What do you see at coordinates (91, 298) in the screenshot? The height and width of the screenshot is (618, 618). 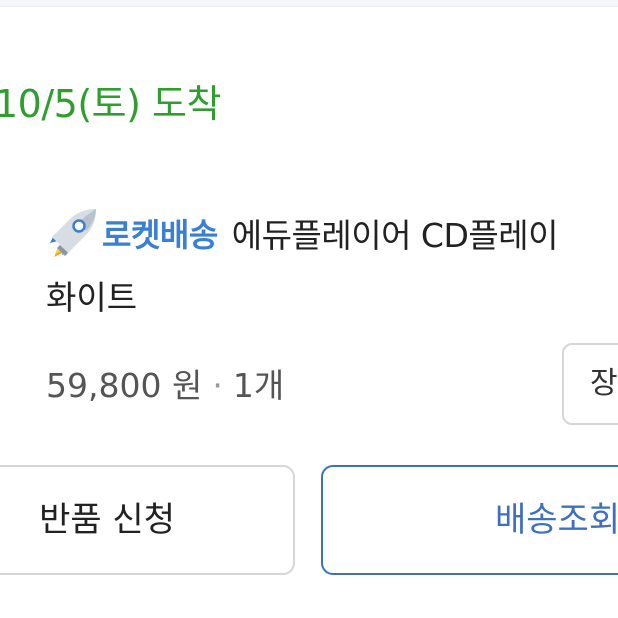 I see `product-title-continued: 화이트` at bounding box center [91, 298].